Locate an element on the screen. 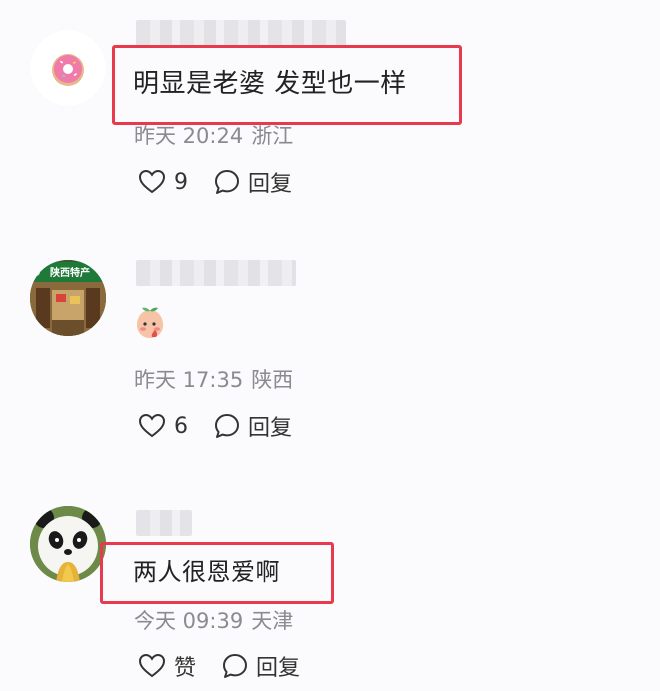  panda-icon is located at coordinates (68, 544).